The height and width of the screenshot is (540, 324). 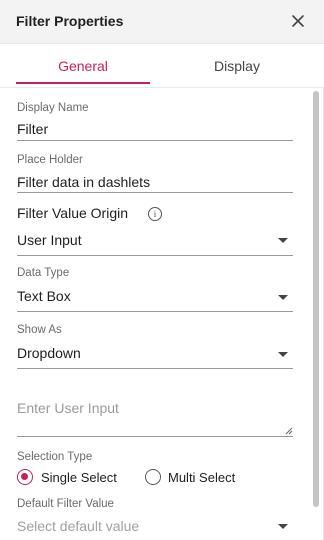 What do you see at coordinates (298, 21) in the screenshot?
I see `close-icon` at bounding box center [298, 21].